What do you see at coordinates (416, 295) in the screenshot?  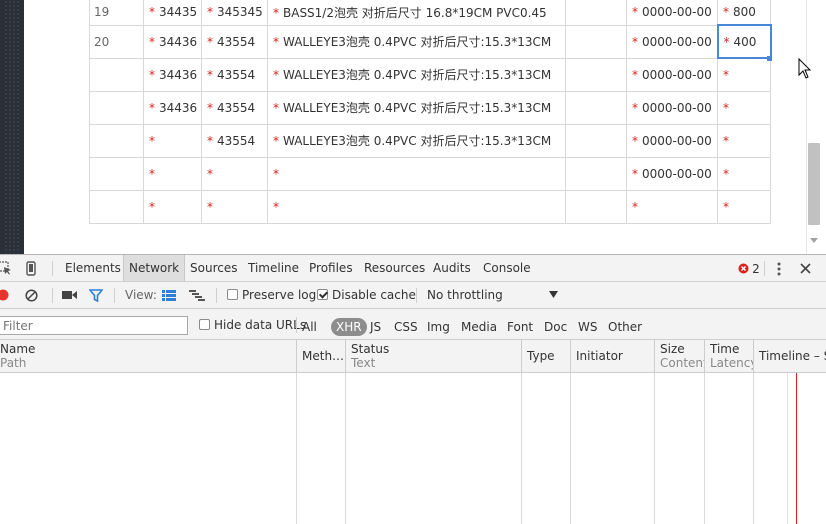 I see `separator` at bounding box center [416, 295].